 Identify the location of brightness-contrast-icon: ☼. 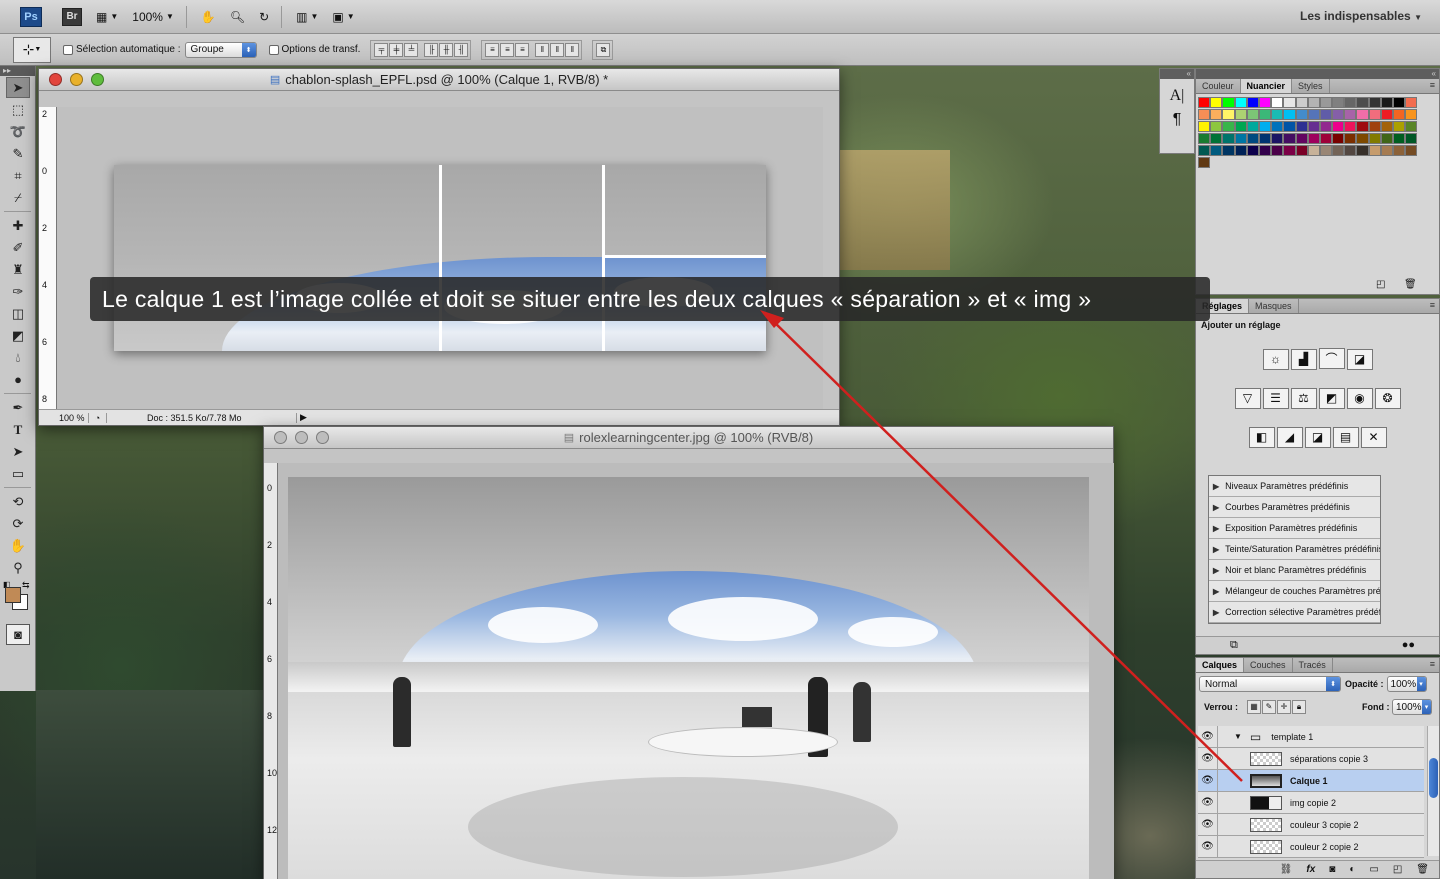
(1275, 359).